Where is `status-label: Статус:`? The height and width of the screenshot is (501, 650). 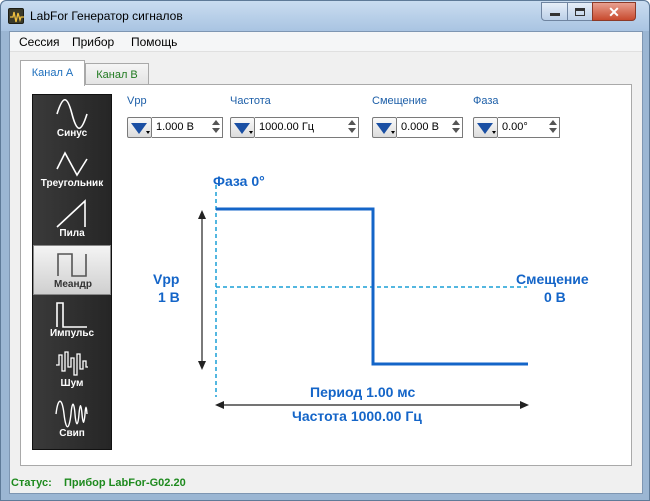
status-label: Статус: is located at coordinates (31, 483).